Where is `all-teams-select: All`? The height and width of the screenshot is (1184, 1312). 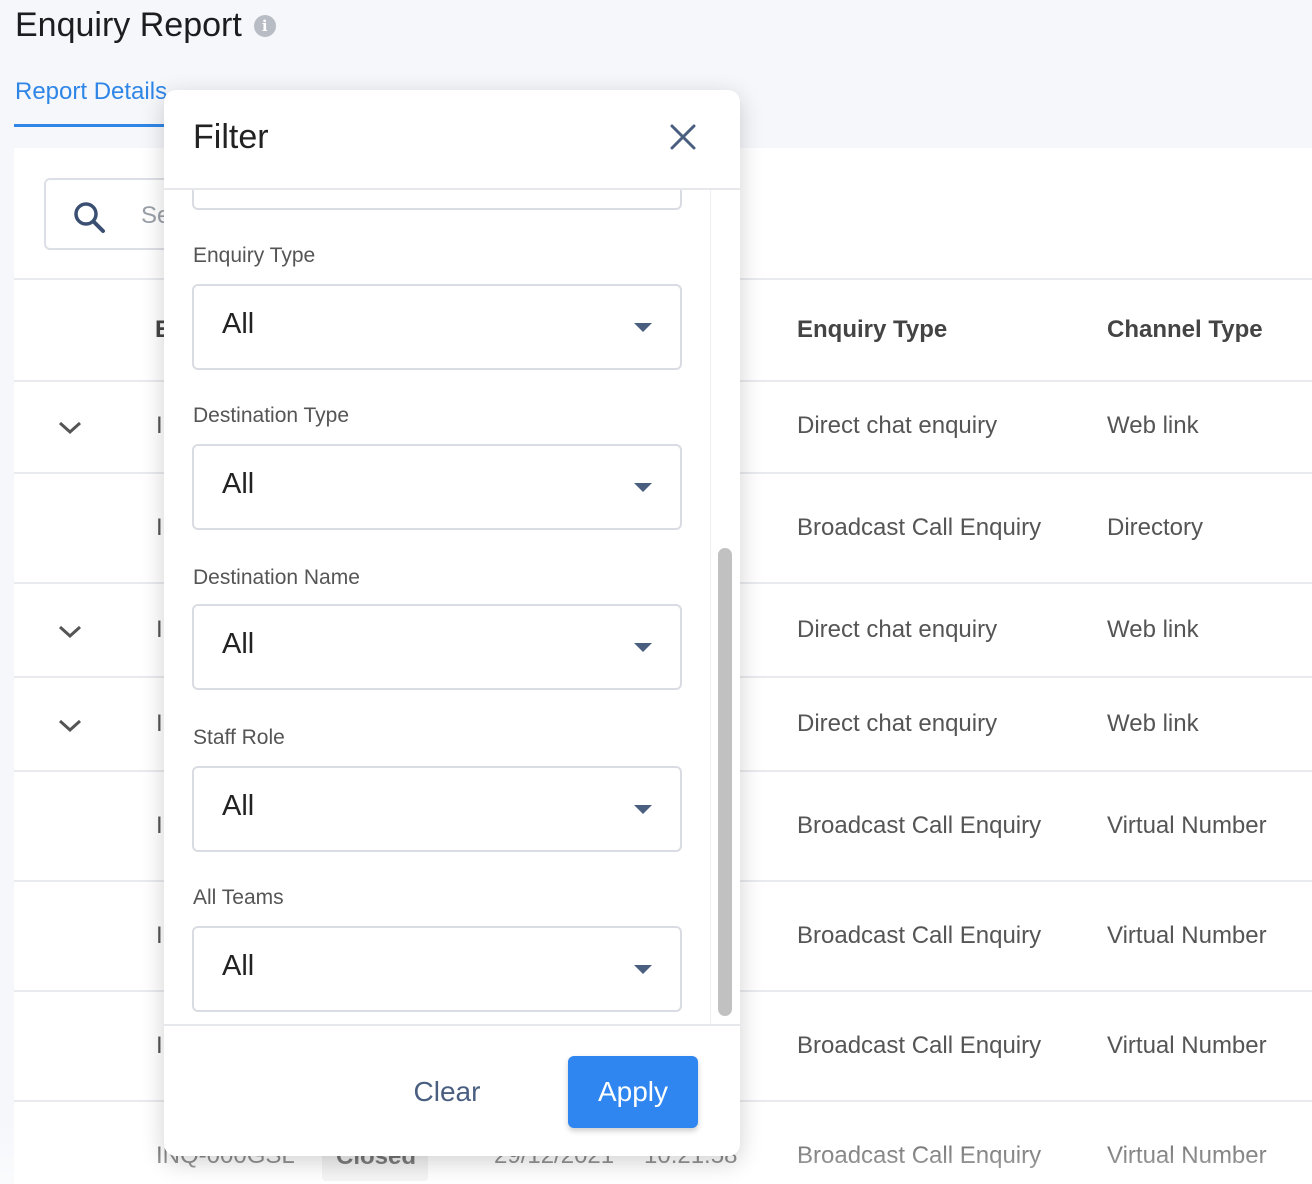 all-teams-select: All is located at coordinates (437, 969).